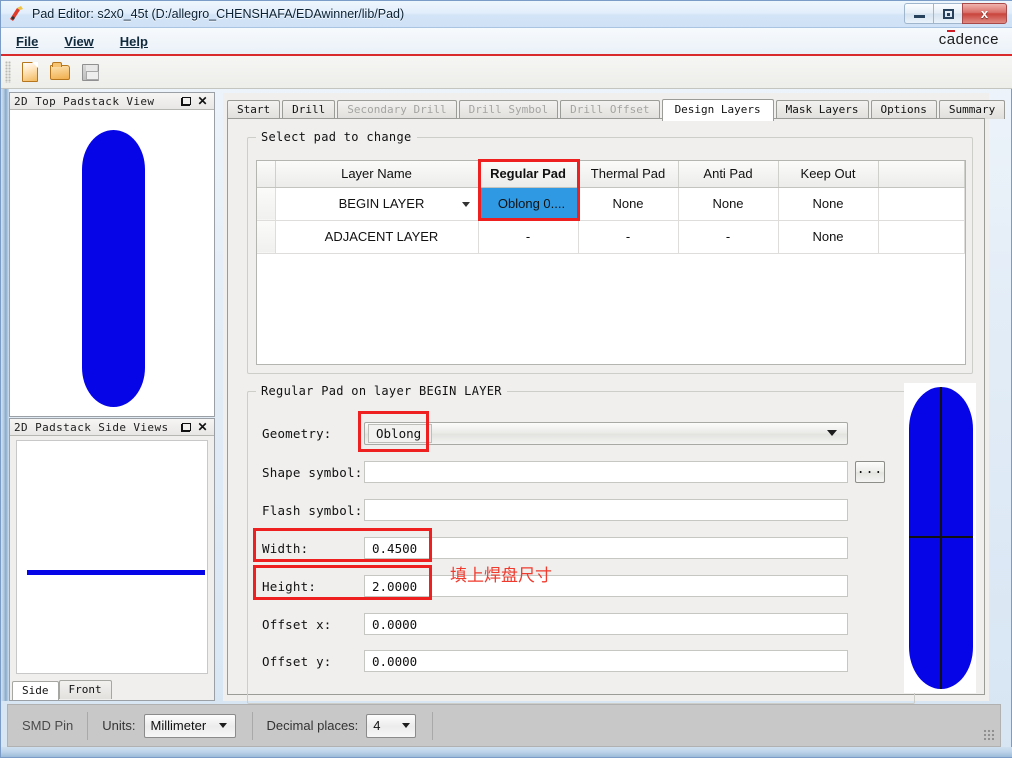  What do you see at coordinates (113, 268) in the screenshot?
I see `pad-top-shape` at bounding box center [113, 268].